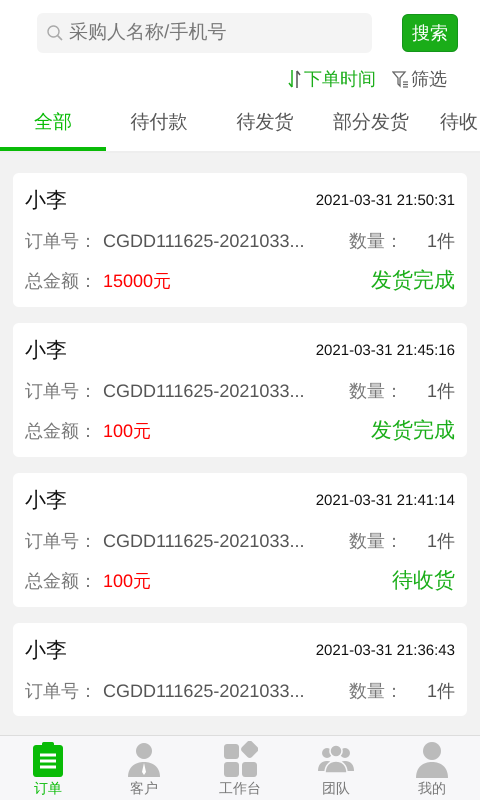 This screenshot has width=480, height=800. What do you see at coordinates (137, 281) in the screenshot?
I see `total-amount: 15000元` at bounding box center [137, 281].